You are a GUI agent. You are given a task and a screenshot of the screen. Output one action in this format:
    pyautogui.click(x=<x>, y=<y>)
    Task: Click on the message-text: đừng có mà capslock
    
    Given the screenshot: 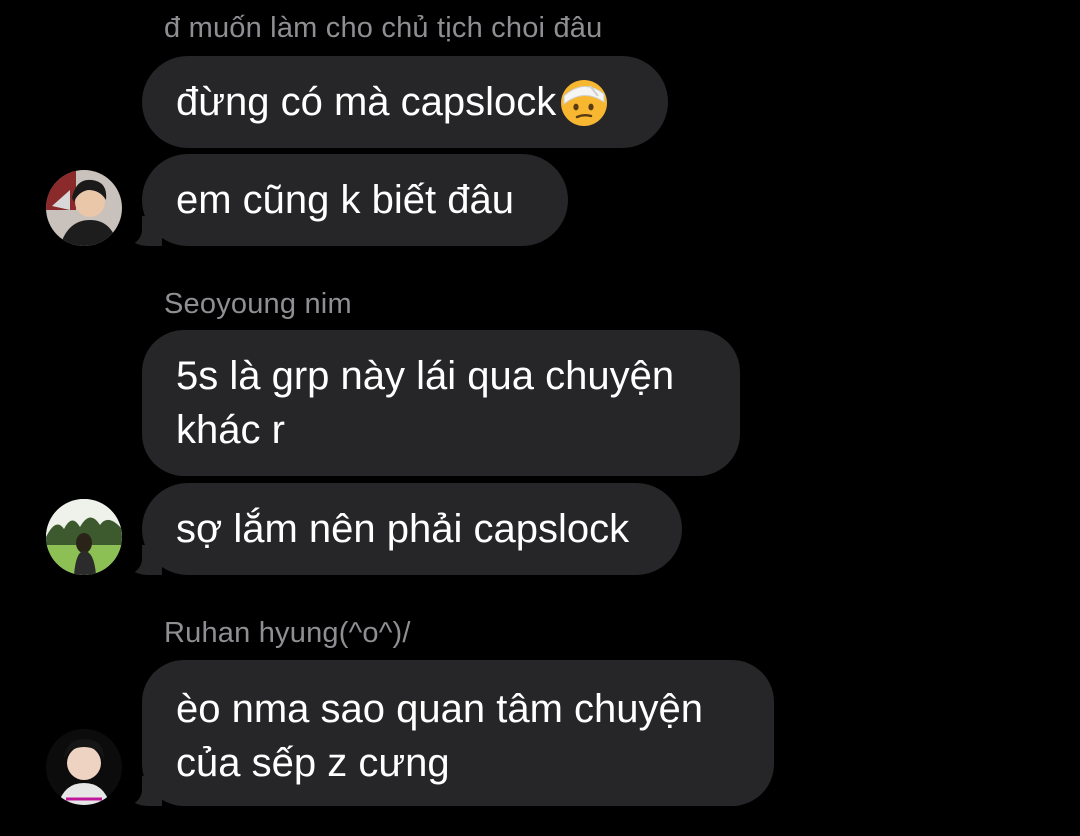 What is the action you would take?
    pyautogui.click(x=366, y=102)
    